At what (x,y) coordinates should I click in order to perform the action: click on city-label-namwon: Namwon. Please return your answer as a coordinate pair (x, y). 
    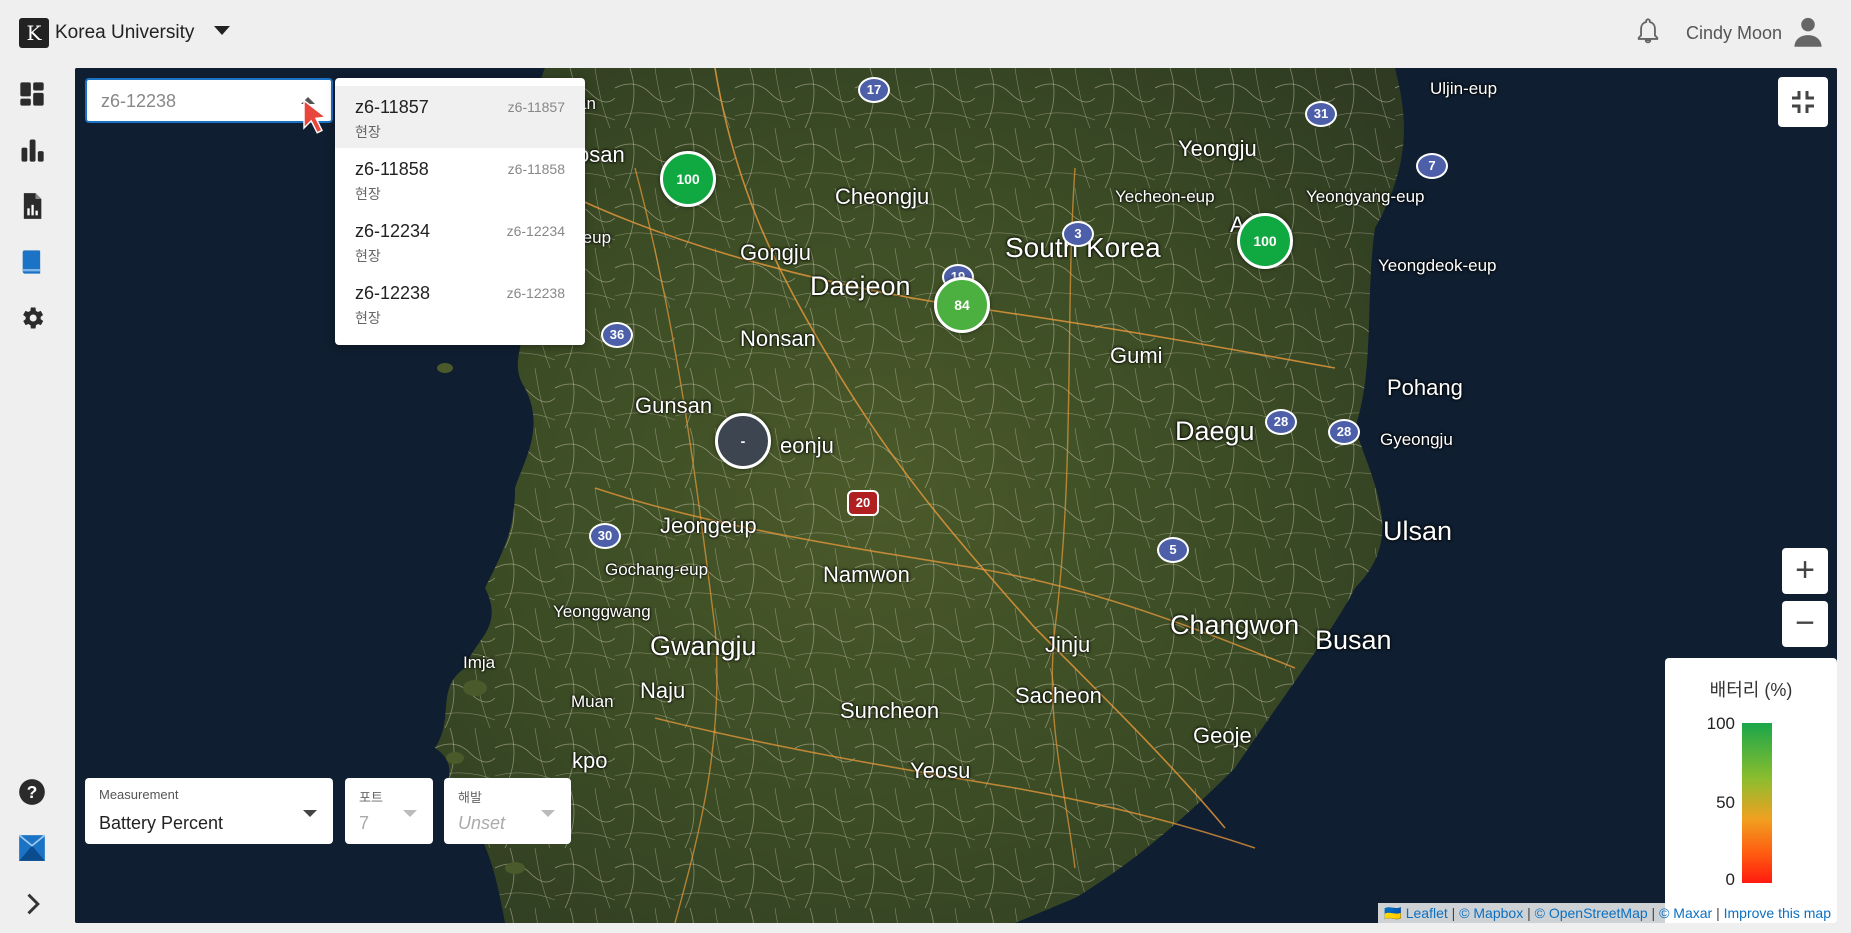
    Looking at the image, I should click on (866, 574).